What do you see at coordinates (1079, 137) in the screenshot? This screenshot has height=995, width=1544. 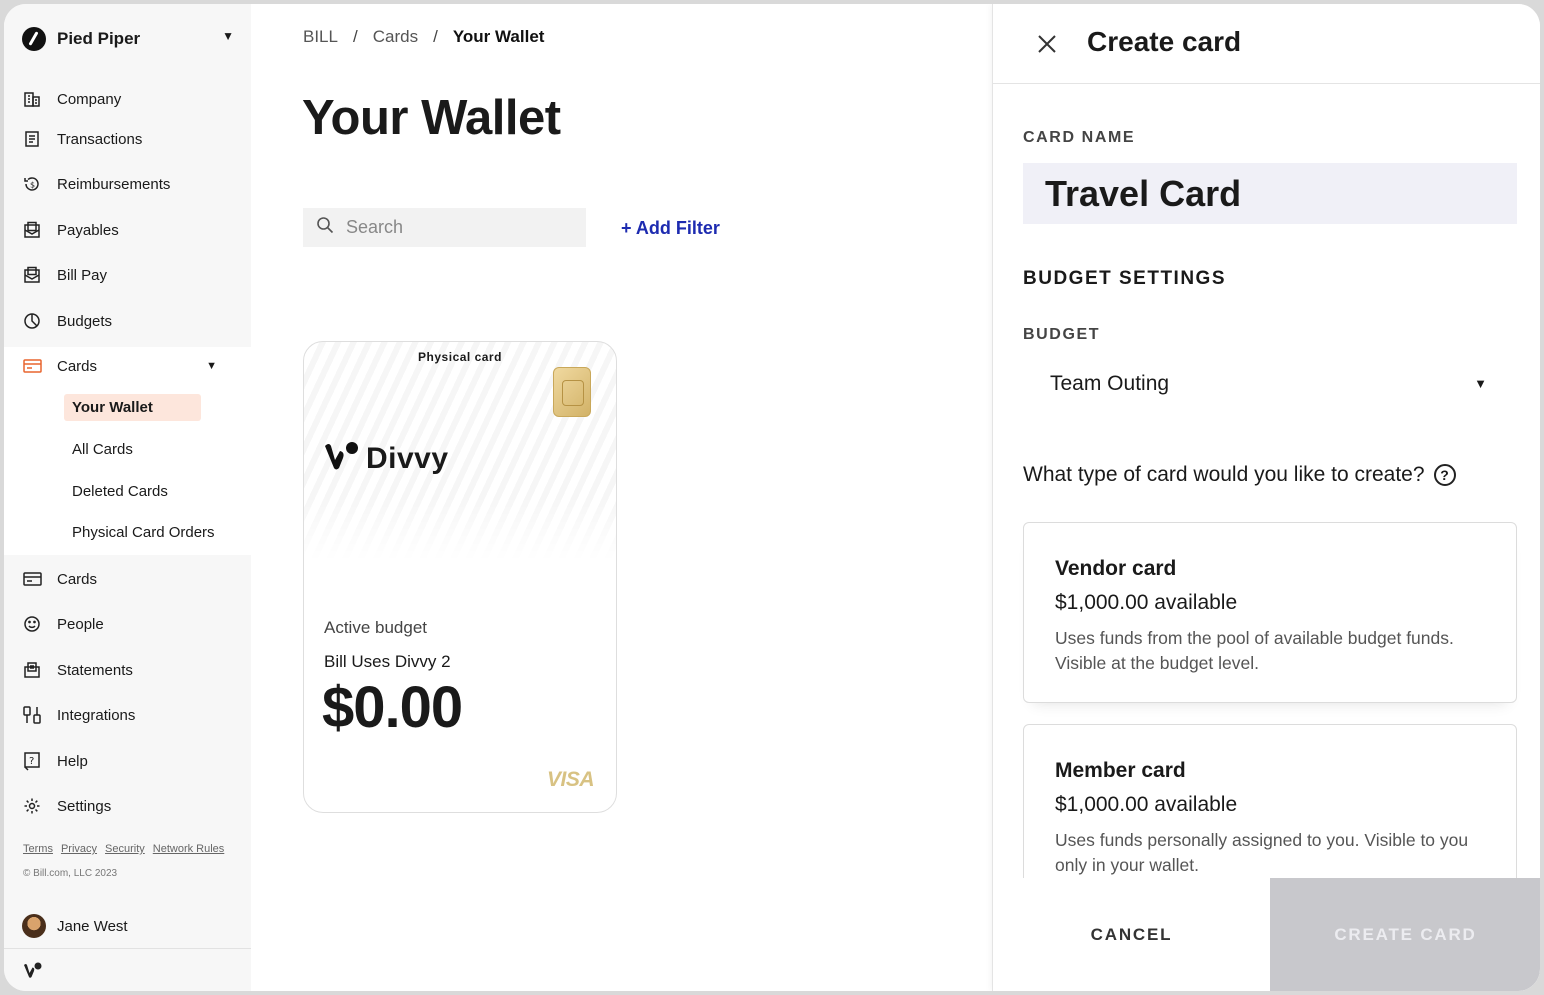 I see `card-name-label: CARD NAME` at bounding box center [1079, 137].